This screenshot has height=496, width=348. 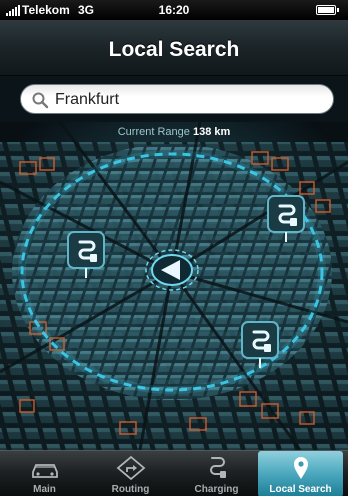 I want to click on range-indicator: Current Range 138 km, so click(x=174, y=132).